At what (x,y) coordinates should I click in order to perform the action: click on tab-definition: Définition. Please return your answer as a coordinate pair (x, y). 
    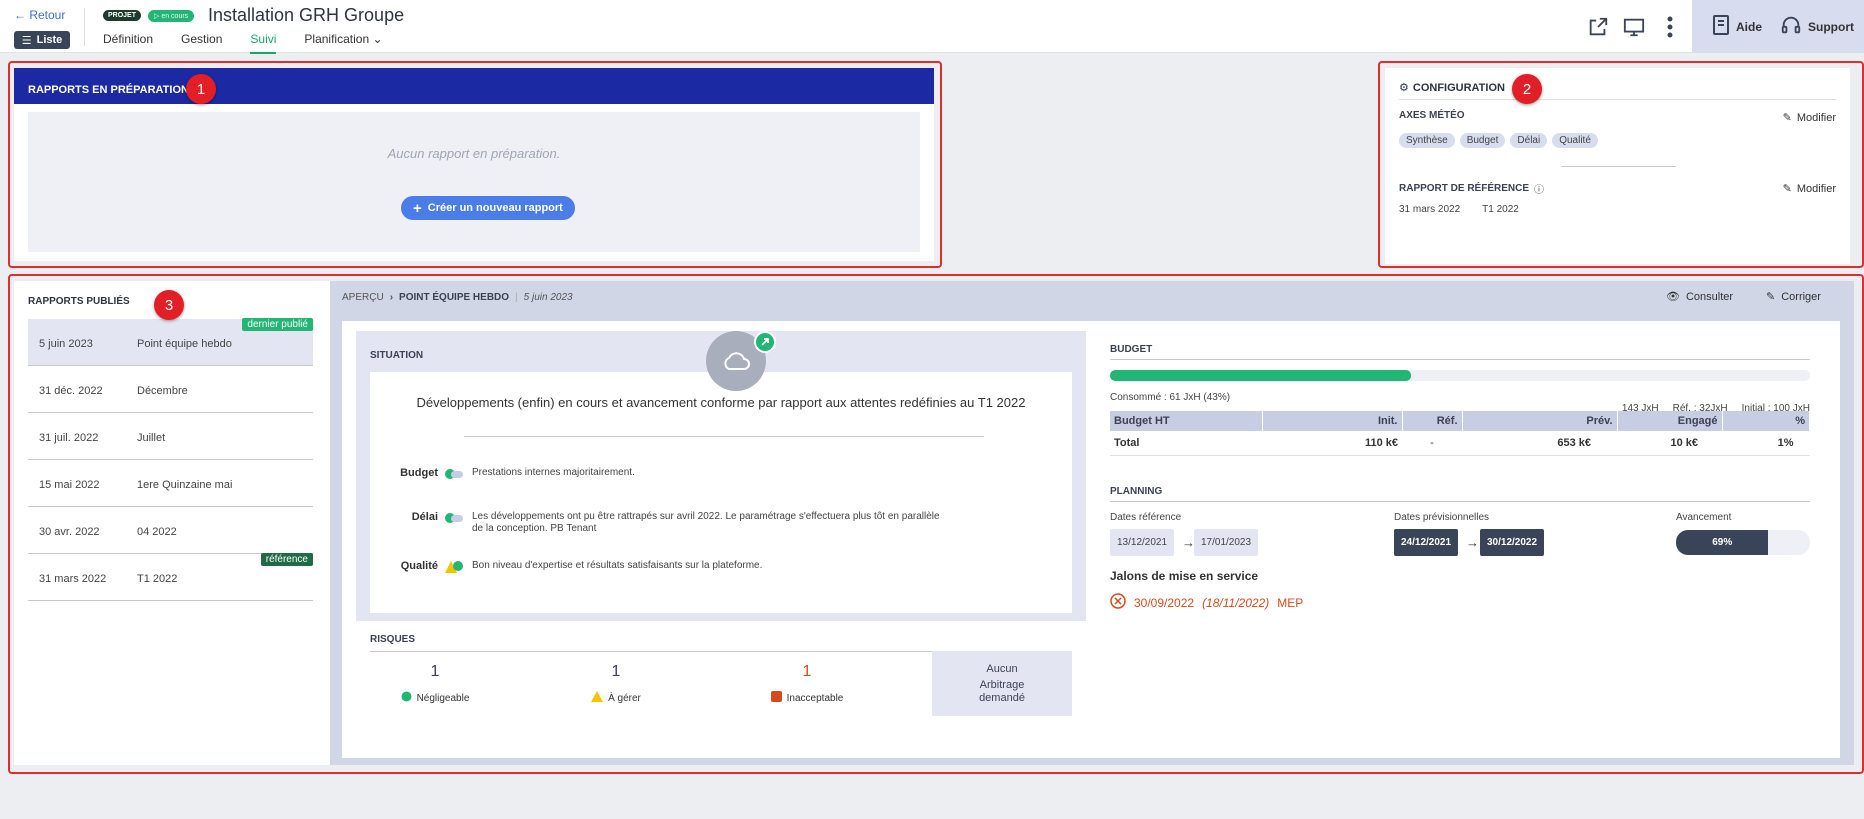
    Looking at the image, I should click on (128, 43).